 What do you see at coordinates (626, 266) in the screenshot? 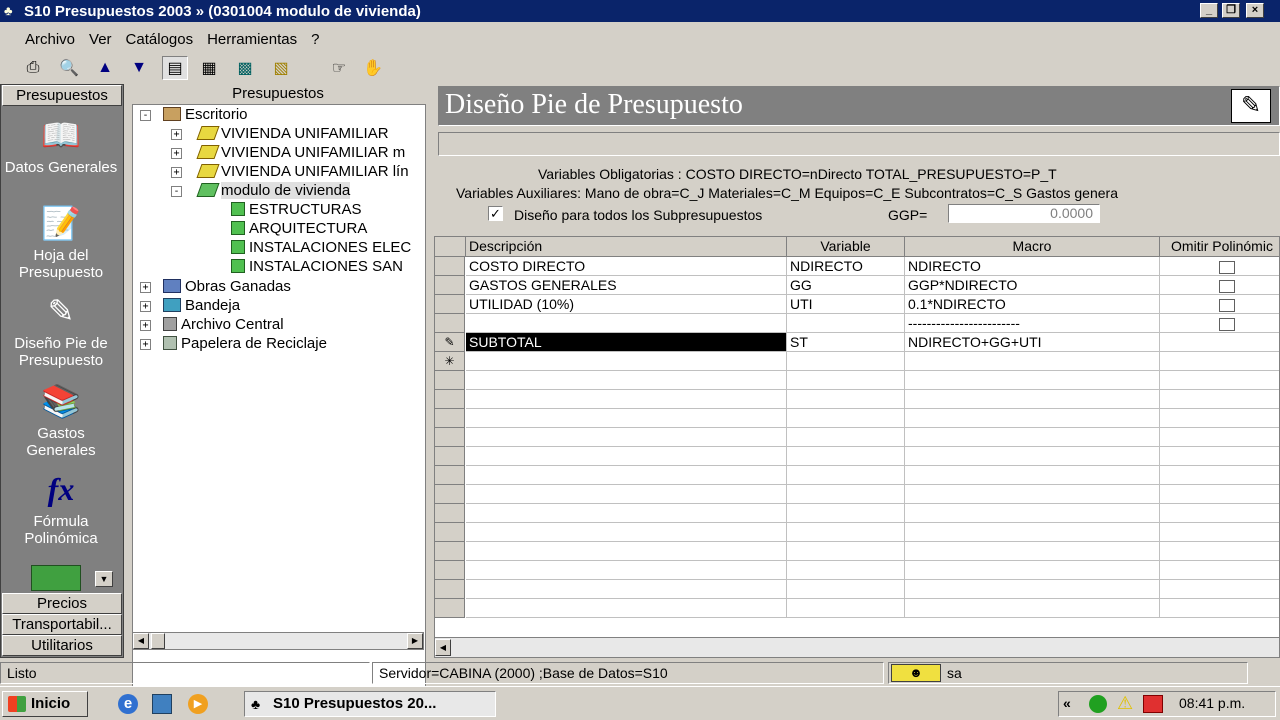
I see `grid-cell-desc: COSTO DIRECTO` at bounding box center [626, 266].